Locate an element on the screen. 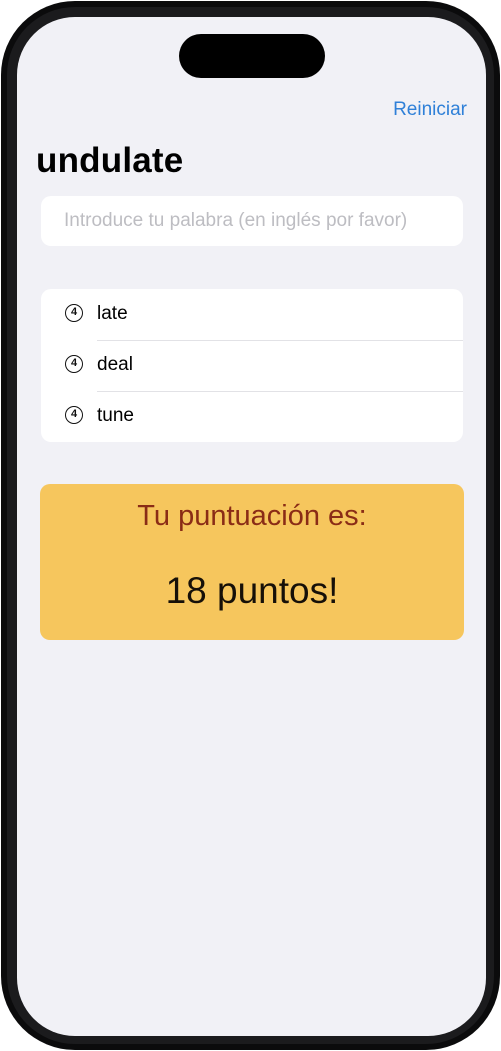 Image resolution: width=501 pixels, height=1051 pixels. word-input-container is located at coordinates (252, 221).